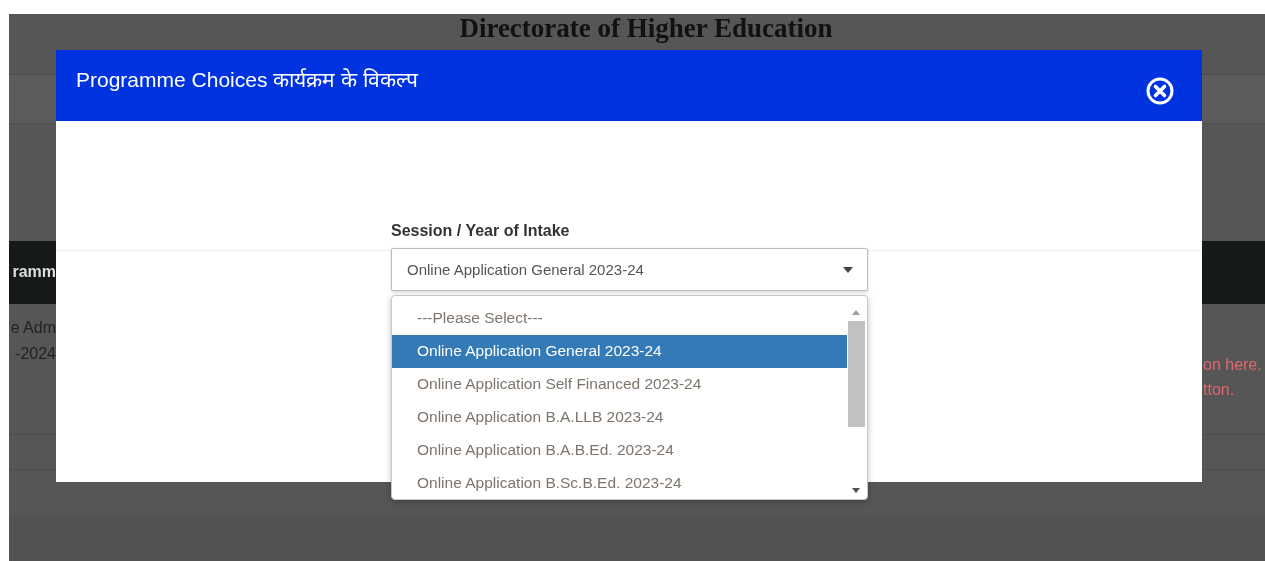 The image size is (1265, 561). I want to click on modal-title: Programme Choices कार्यक्रम के विकल्प, so click(247, 79).